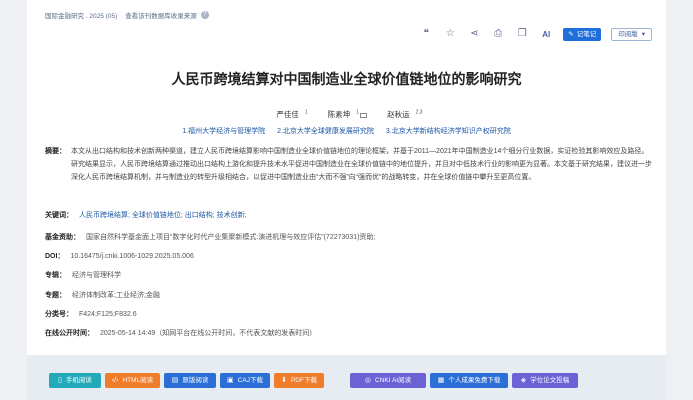 This screenshot has width=693, height=400. What do you see at coordinates (393, 380) in the screenshot?
I see `button-label: CNKI AI阅读` at bounding box center [393, 380].